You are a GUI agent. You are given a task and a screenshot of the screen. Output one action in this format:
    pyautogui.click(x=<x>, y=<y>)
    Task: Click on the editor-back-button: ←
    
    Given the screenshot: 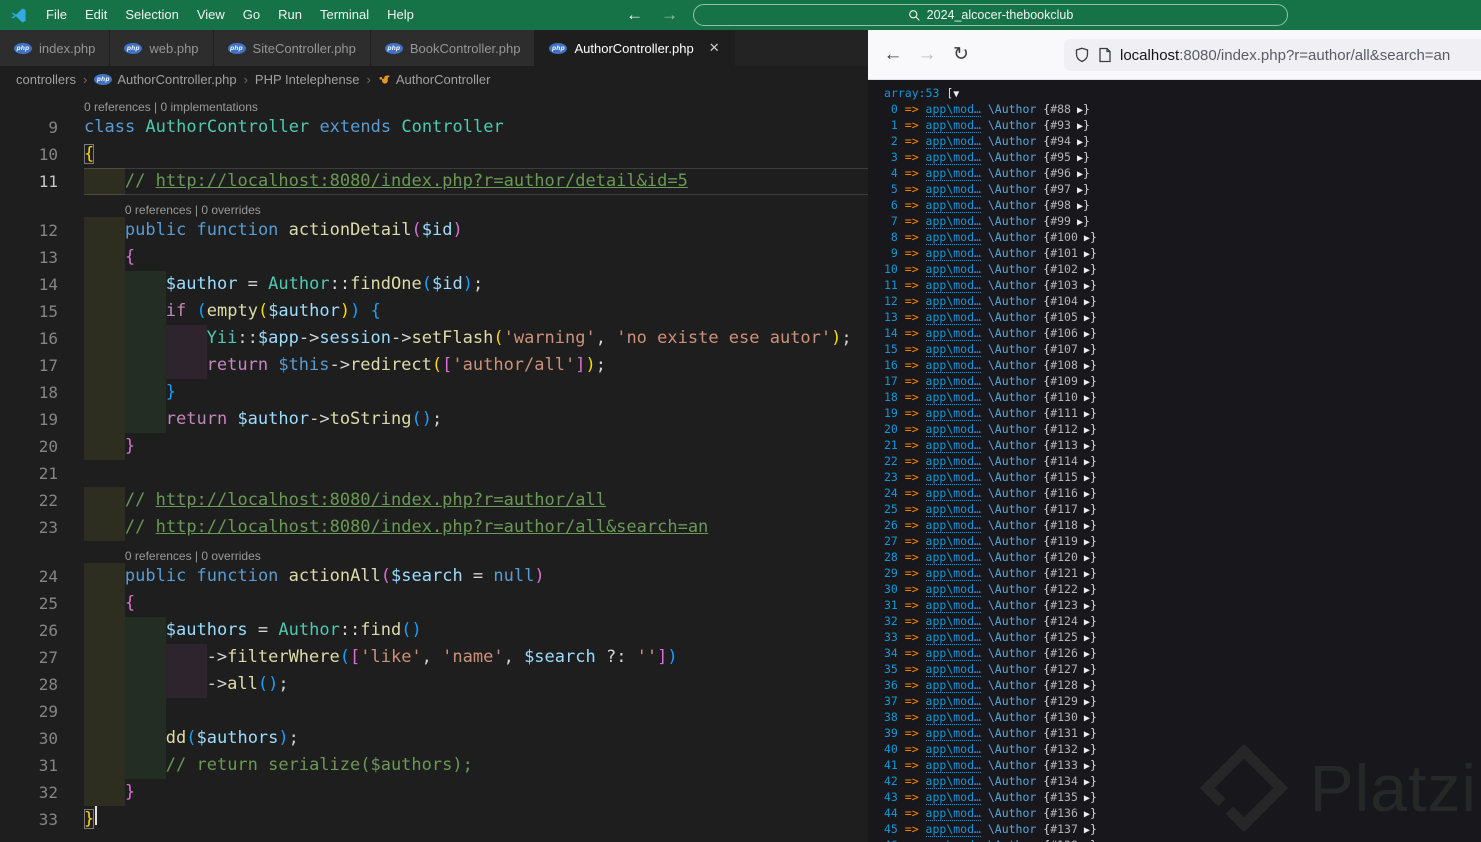 What is the action you would take?
    pyautogui.click(x=634, y=15)
    